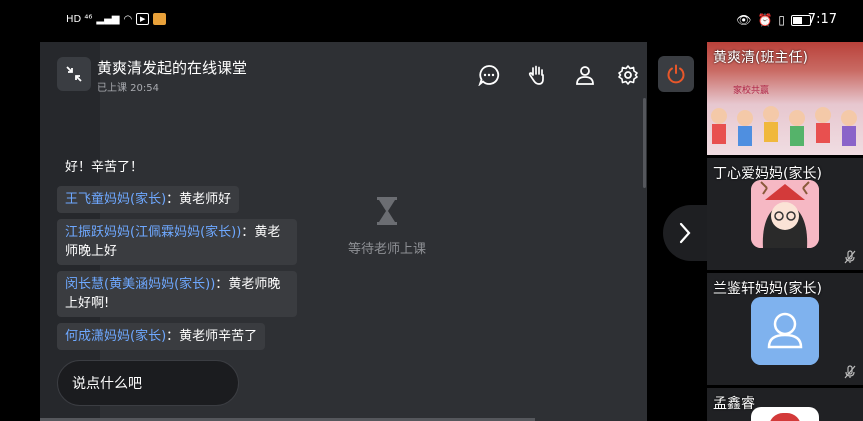  Describe the element at coordinates (177, 294) in the screenshot. I see `chat-message: 闵长慧(黄美涵妈妈(家长))：黄老师晚上好啊!` at that location.